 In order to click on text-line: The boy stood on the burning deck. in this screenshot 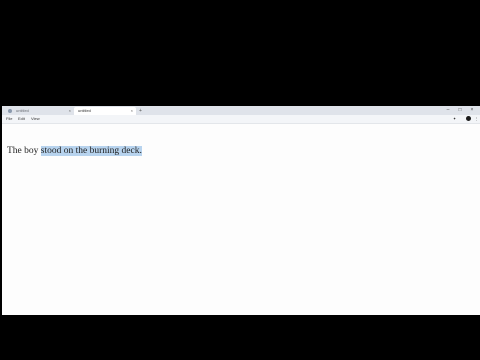, I will do `click(74, 151)`.